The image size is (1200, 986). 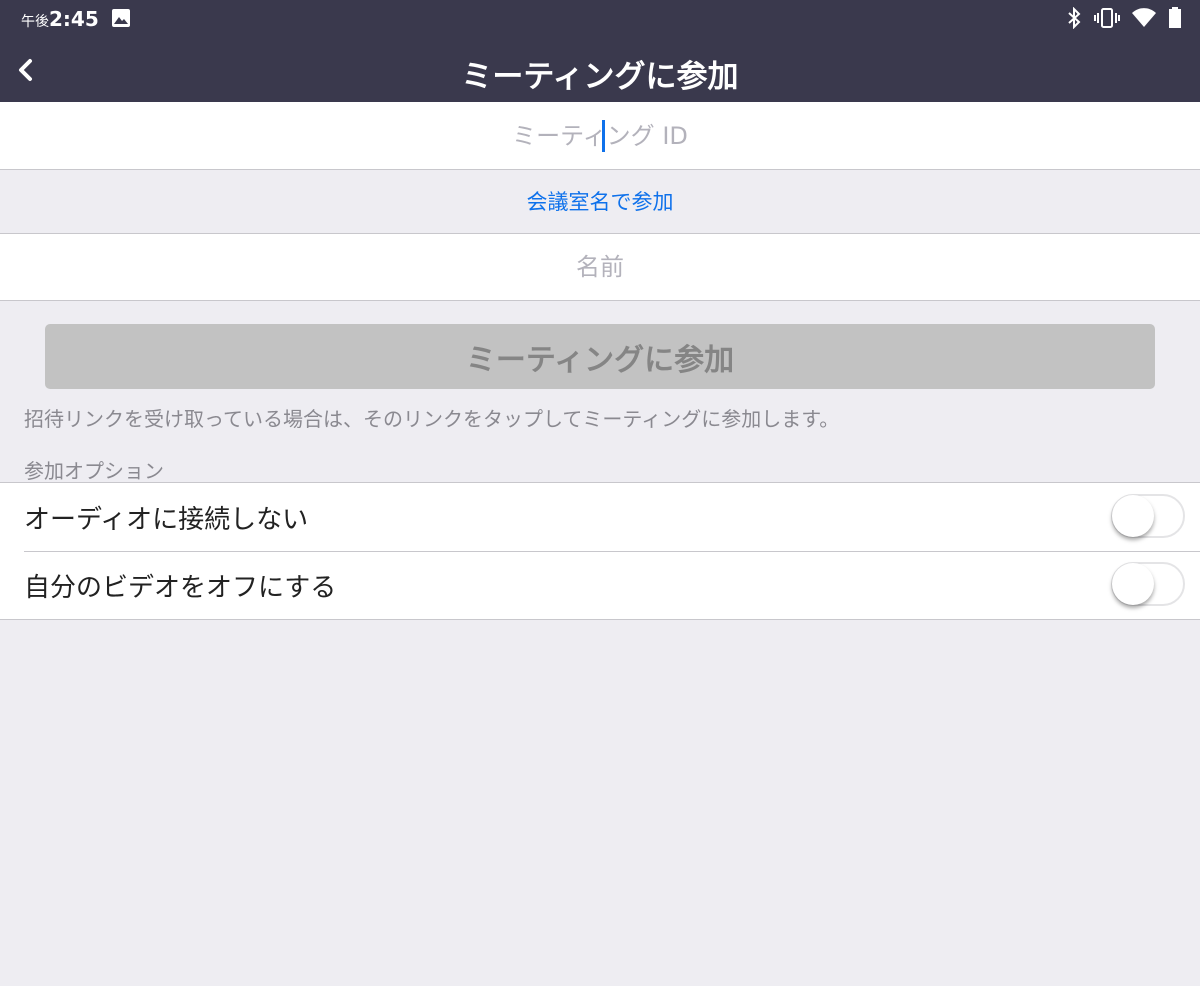 What do you see at coordinates (35, 22) in the screenshot?
I see `status-ampm: 午後` at bounding box center [35, 22].